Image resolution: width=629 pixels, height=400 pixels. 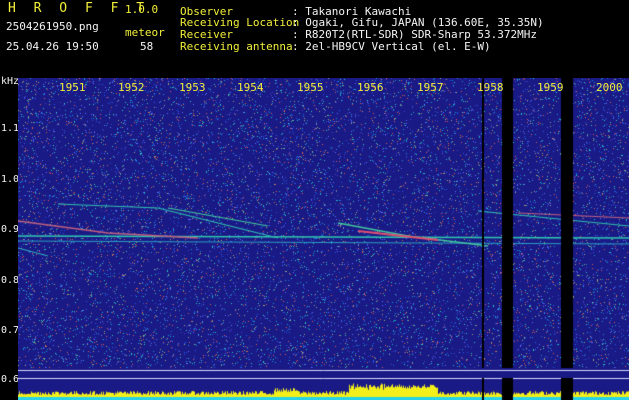 What do you see at coordinates (236, 46) in the screenshot?
I see `antenna-label: Receiving antenna` at bounding box center [236, 46].